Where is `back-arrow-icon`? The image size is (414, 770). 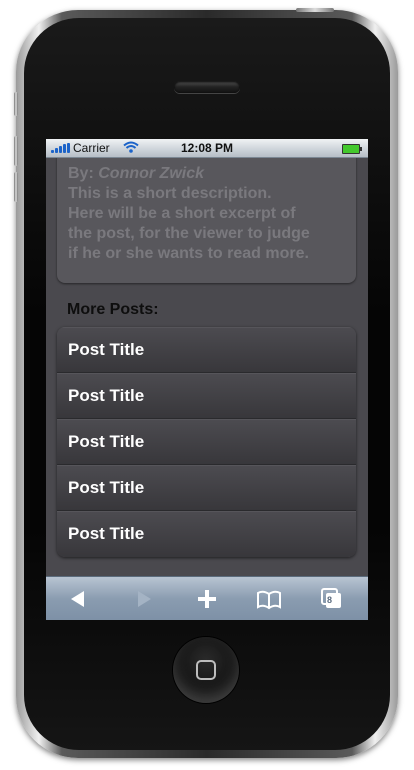 back-arrow-icon is located at coordinates (77, 599).